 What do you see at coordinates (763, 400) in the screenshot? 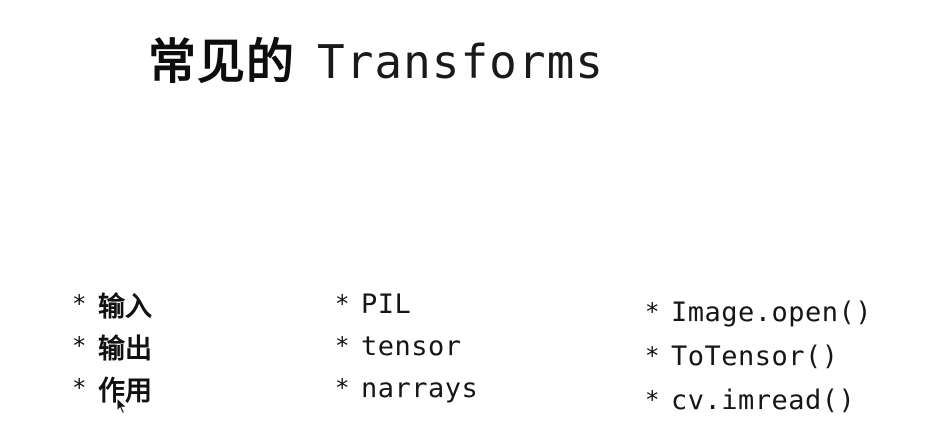
I see `item-label: cv.imread()` at bounding box center [763, 400].